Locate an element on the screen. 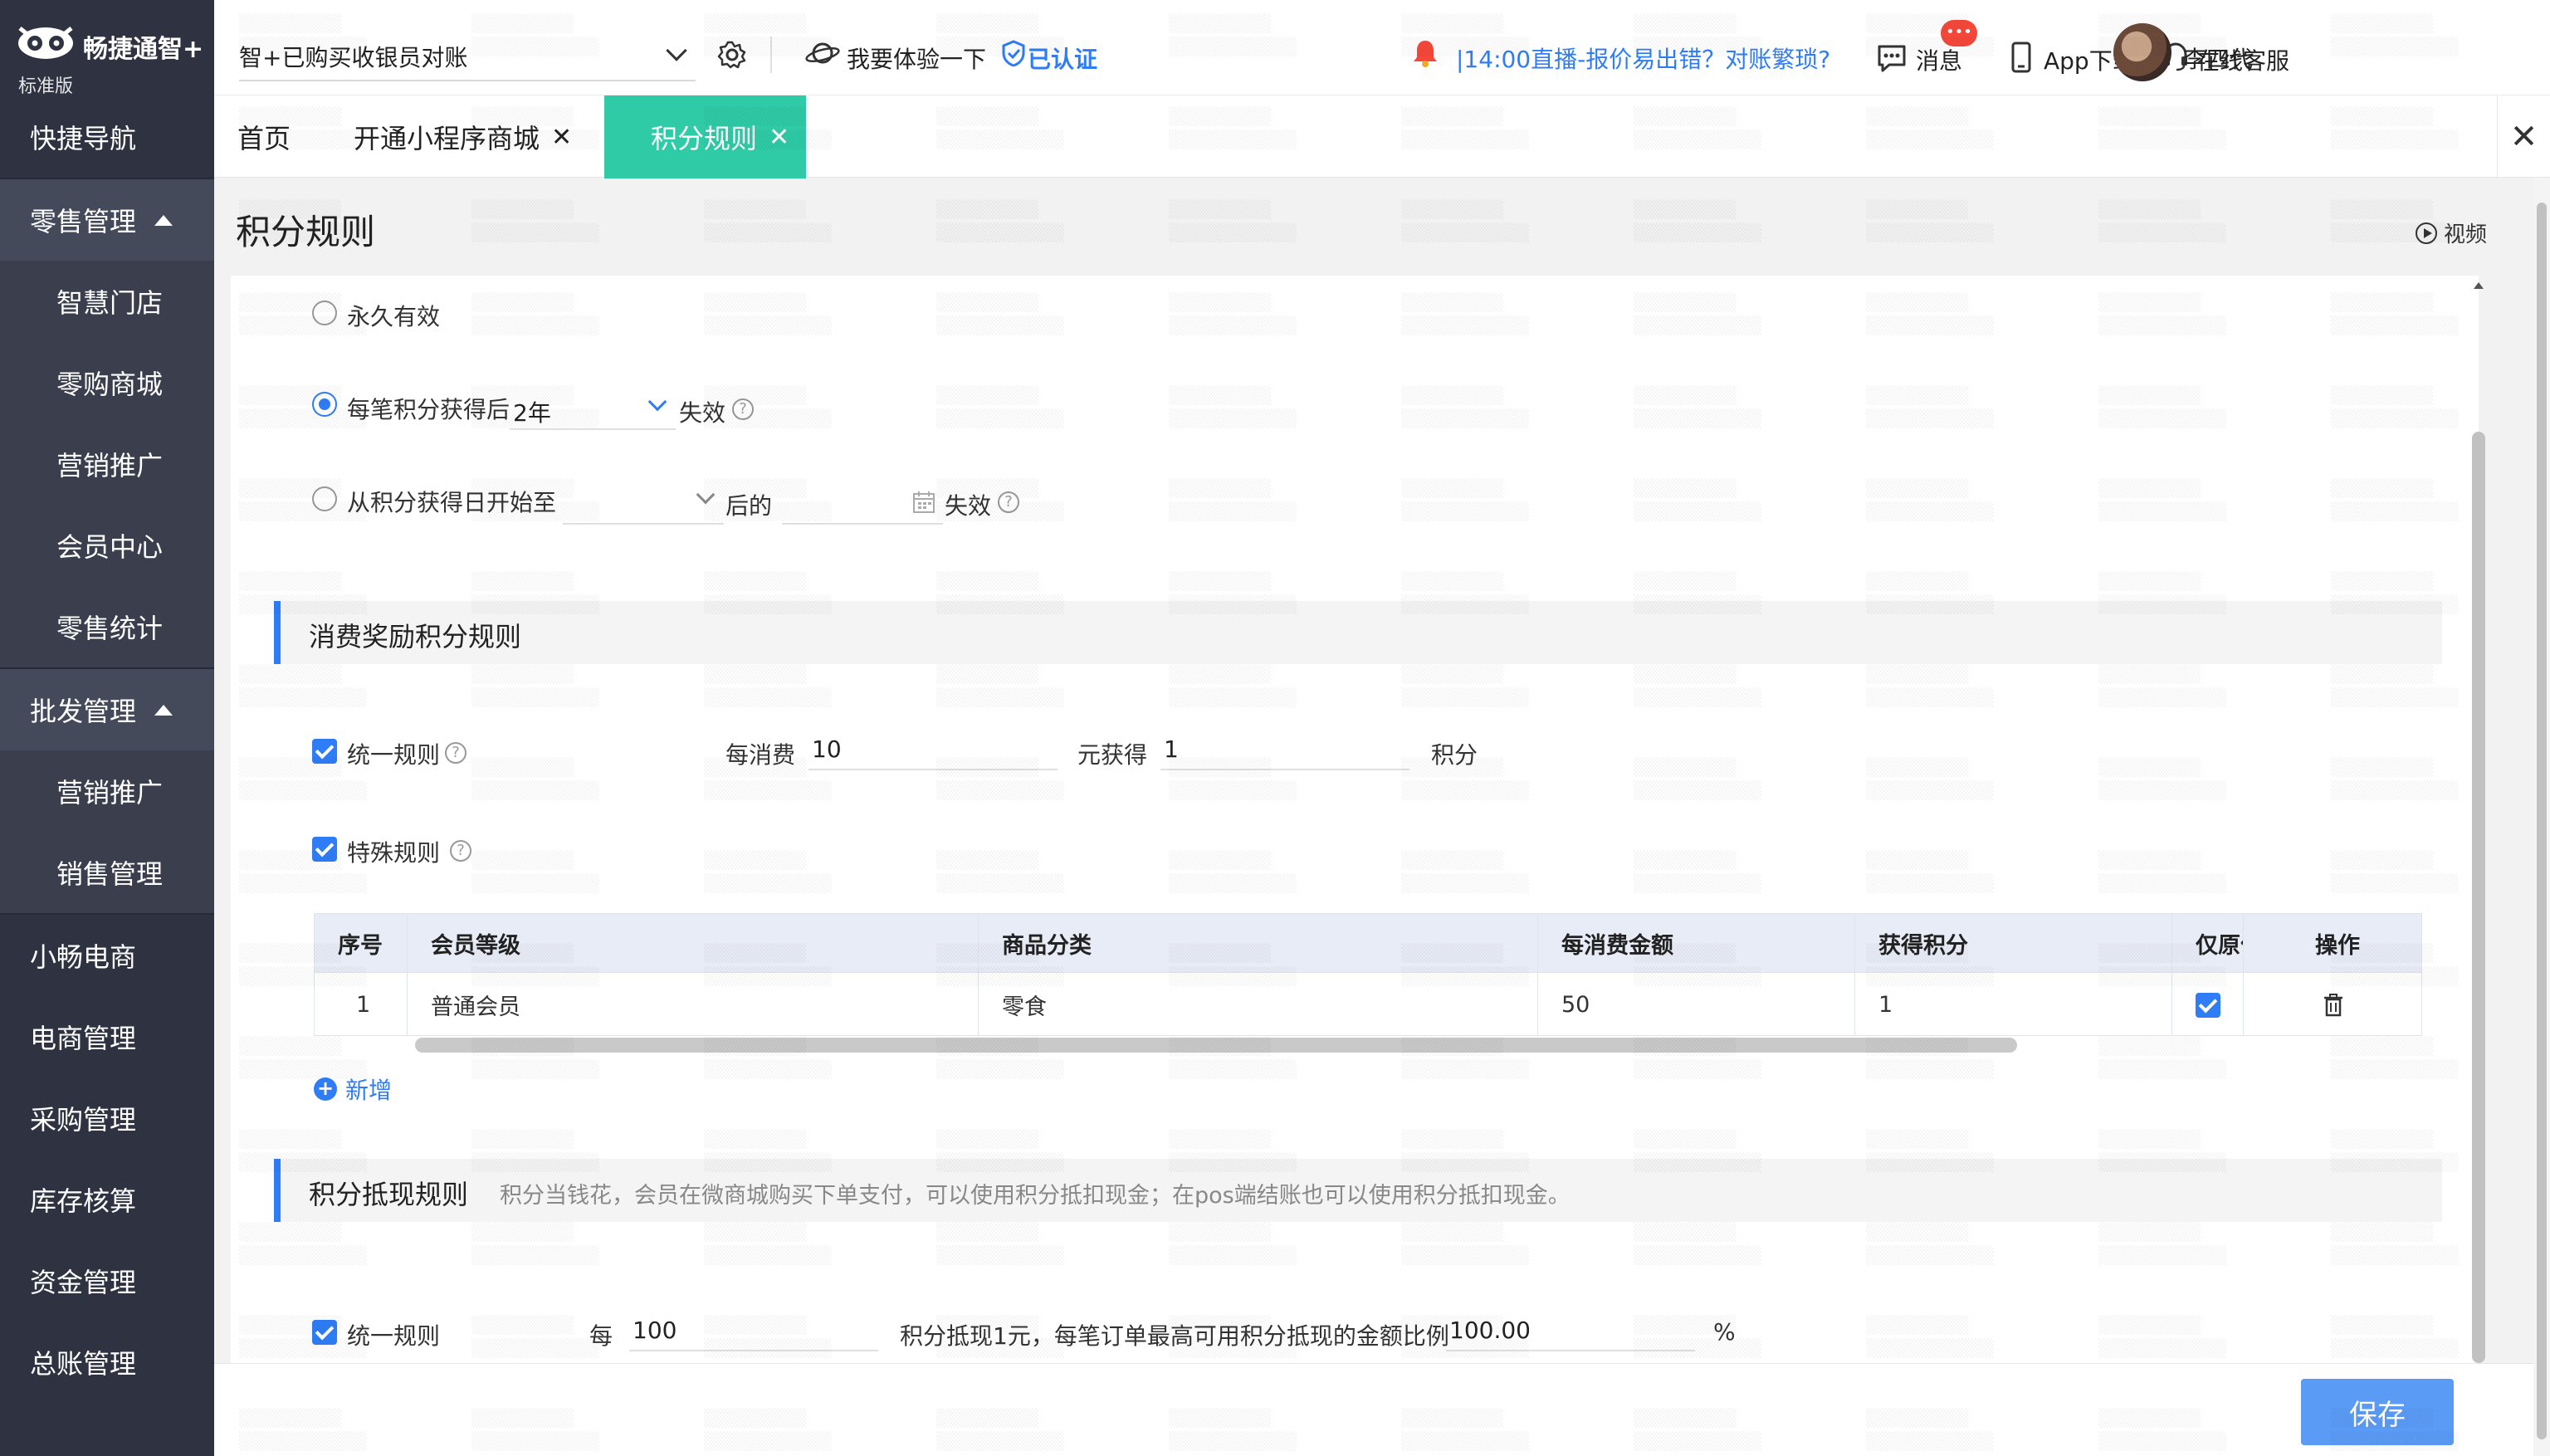 Image resolution: width=2550 pixels, height=1456 pixels. close-all-tabs-icon: ✕ is located at coordinates (2523, 136).